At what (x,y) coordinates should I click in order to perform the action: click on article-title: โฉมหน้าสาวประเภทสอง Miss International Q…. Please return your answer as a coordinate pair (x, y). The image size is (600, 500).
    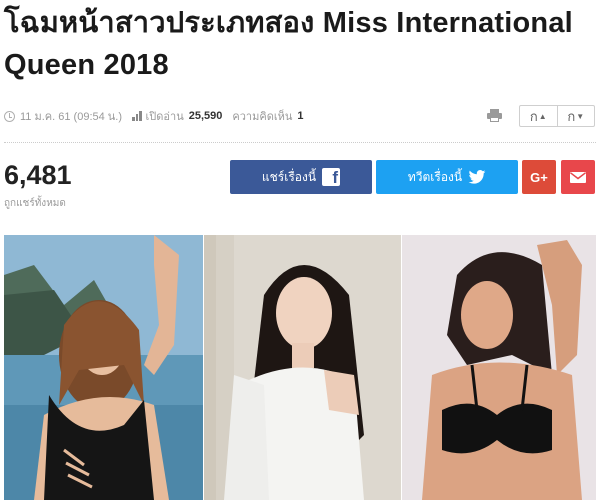
    Looking at the image, I should click on (288, 44).